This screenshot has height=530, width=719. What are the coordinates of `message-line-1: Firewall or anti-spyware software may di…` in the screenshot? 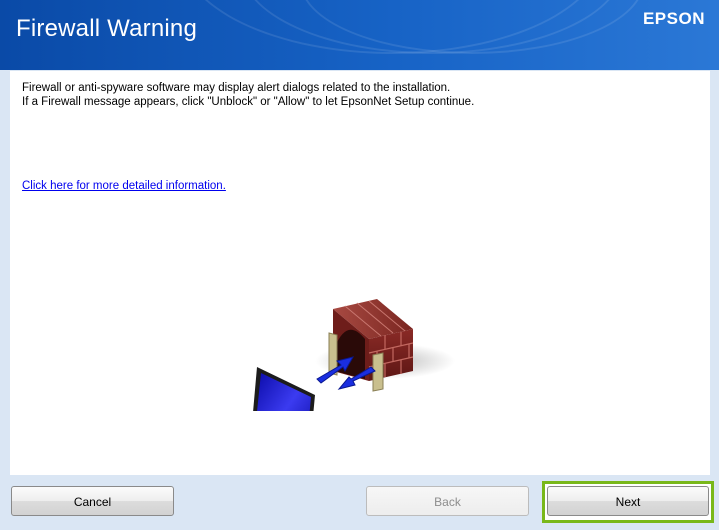 It's located at (236, 88).